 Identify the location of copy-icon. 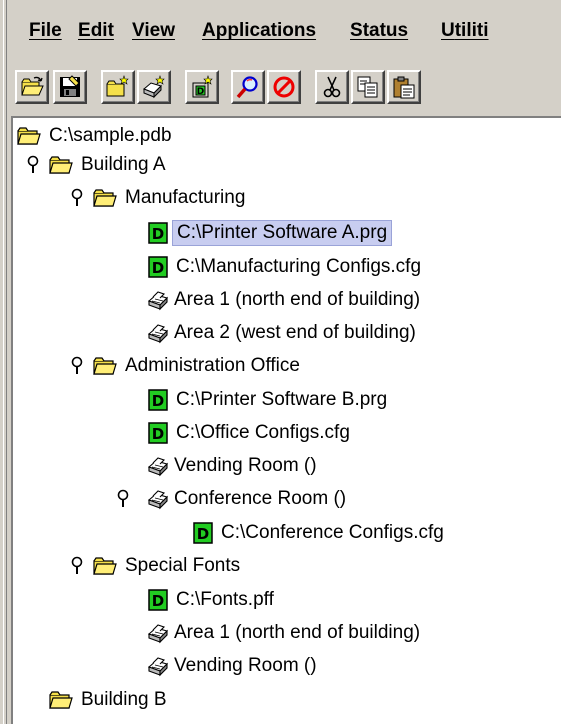
(367, 87).